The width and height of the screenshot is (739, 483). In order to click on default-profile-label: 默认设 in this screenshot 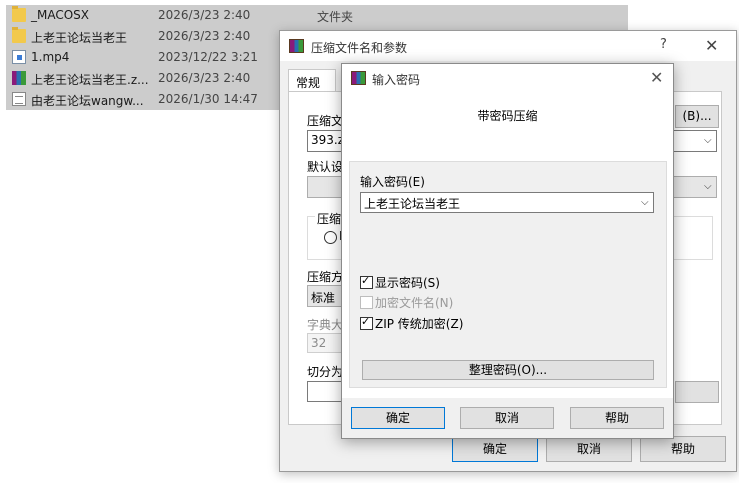, I will do `click(325, 167)`.